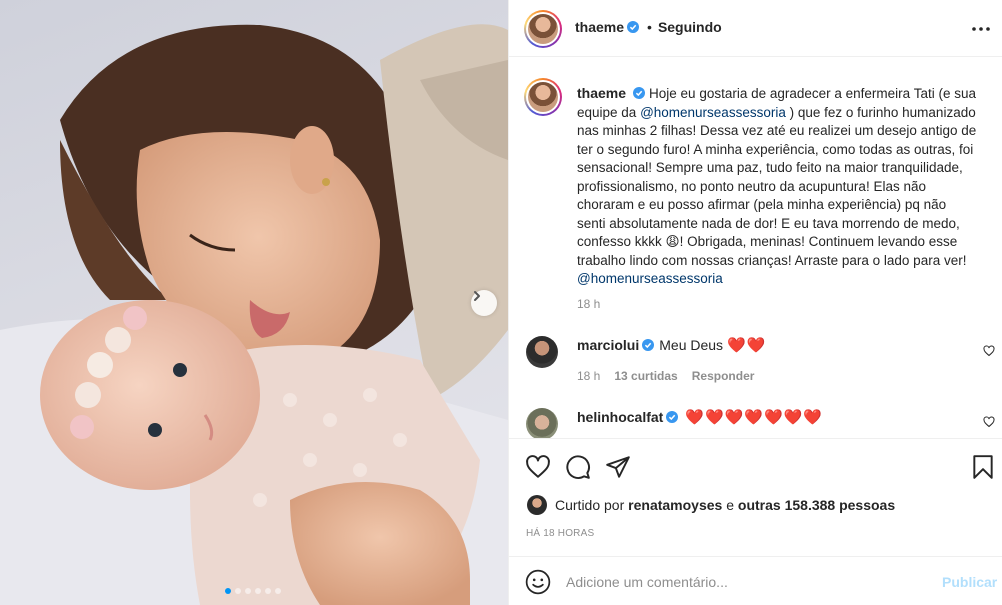  I want to click on bookmark-icon, so click(983, 467).